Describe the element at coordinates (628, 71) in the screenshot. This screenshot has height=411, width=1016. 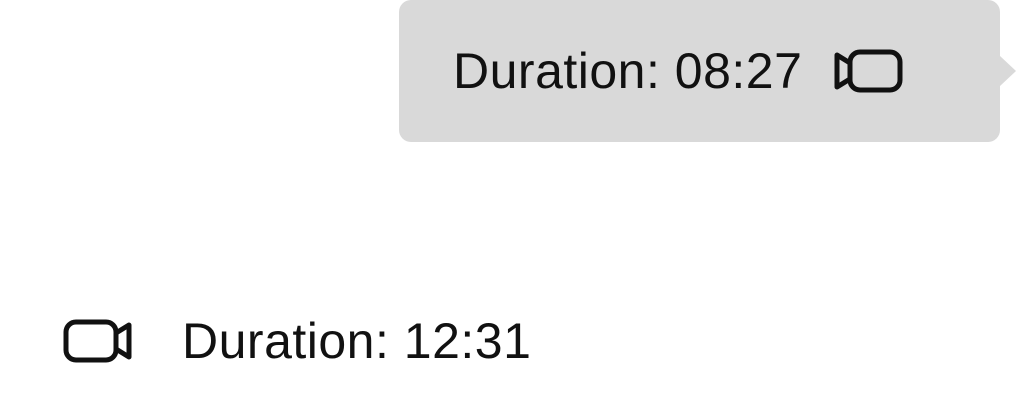
I see `call-duration-label: Duration: 08:27` at that location.